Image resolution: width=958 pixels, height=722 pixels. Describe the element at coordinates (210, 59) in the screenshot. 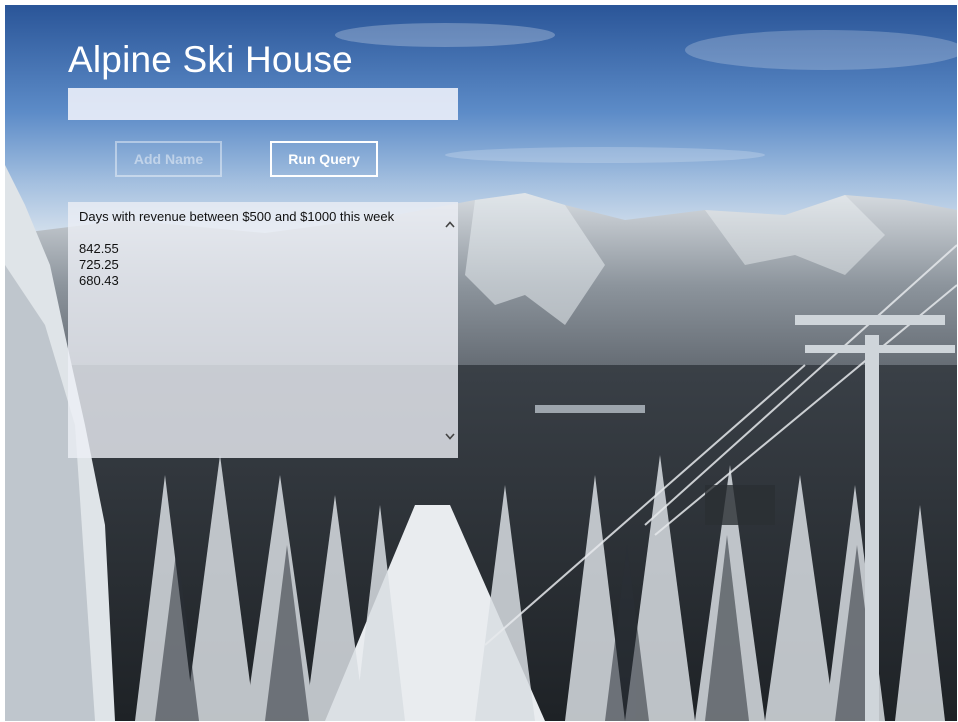

I see `page-title: Alpine Ski House` at that location.